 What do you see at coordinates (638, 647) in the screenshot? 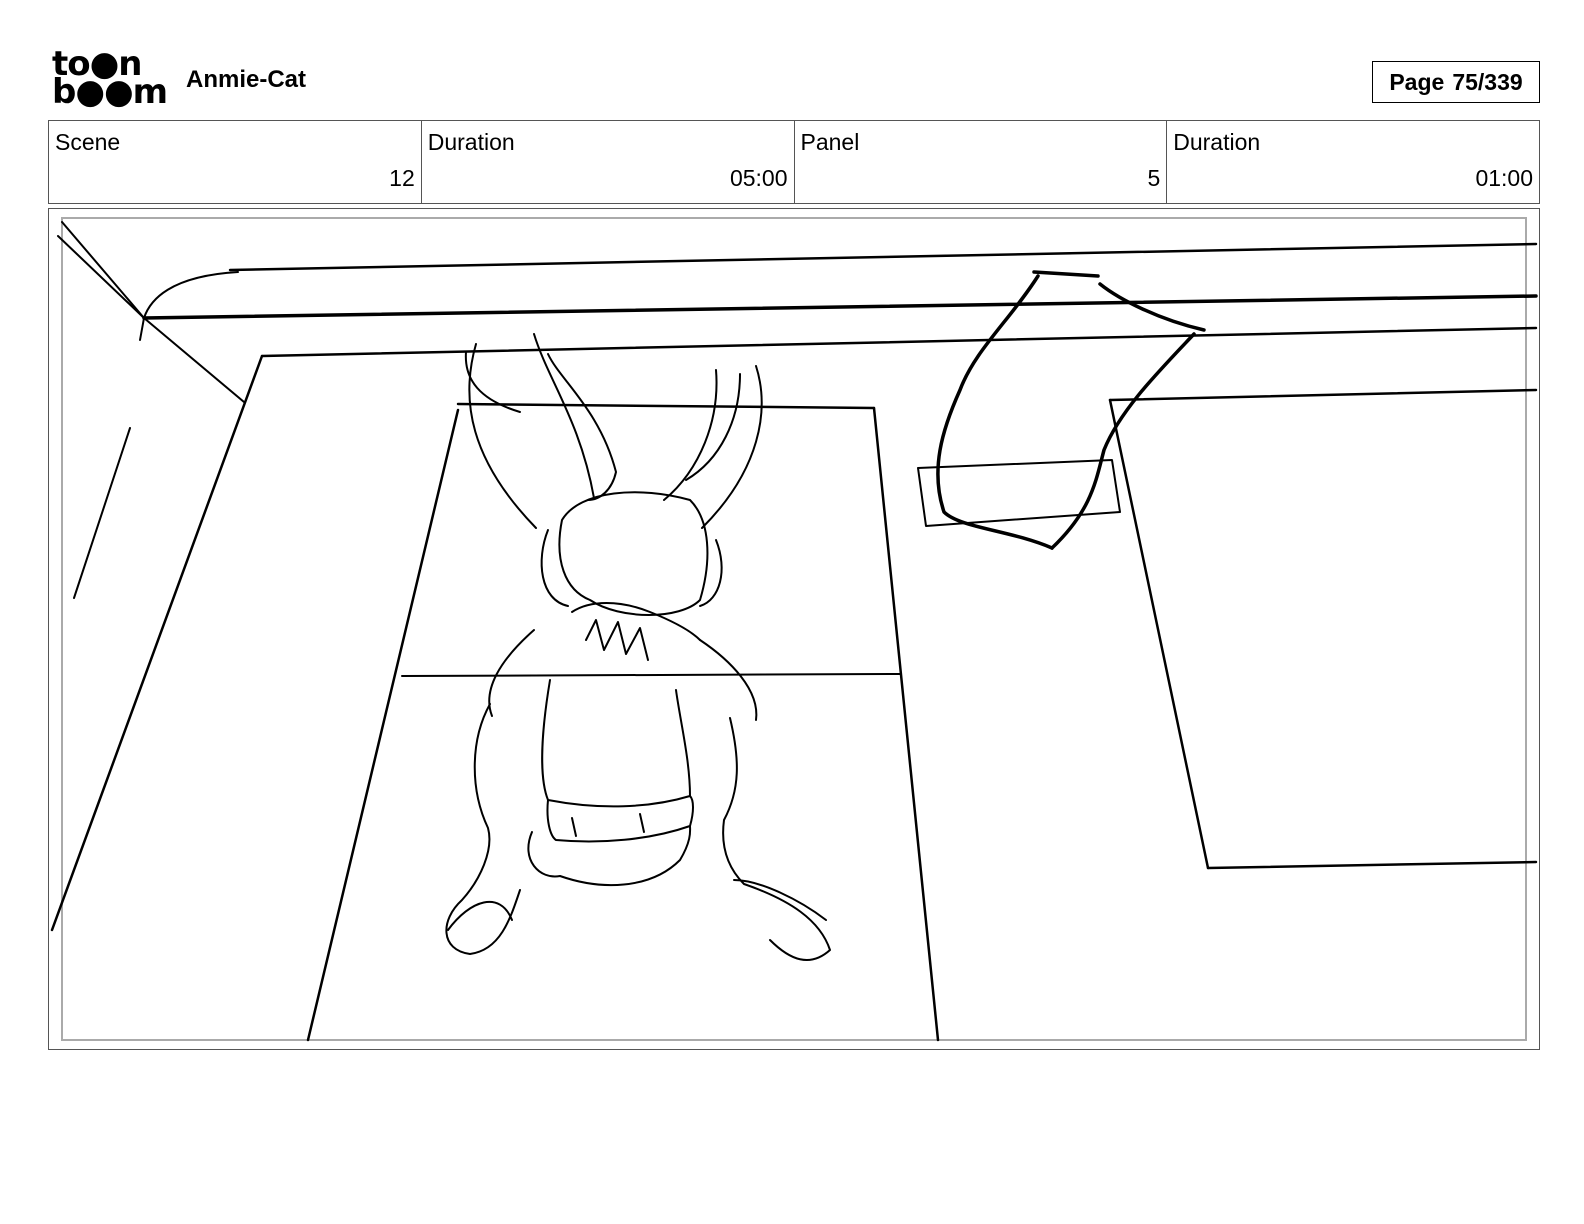
I see `character-sketch` at bounding box center [638, 647].